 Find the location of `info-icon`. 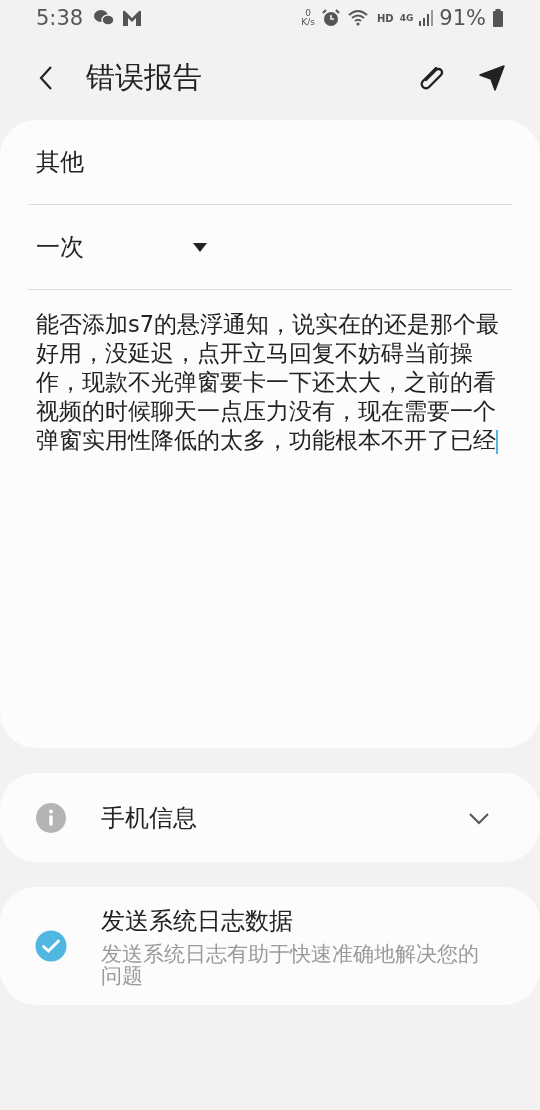

info-icon is located at coordinates (51, 817).